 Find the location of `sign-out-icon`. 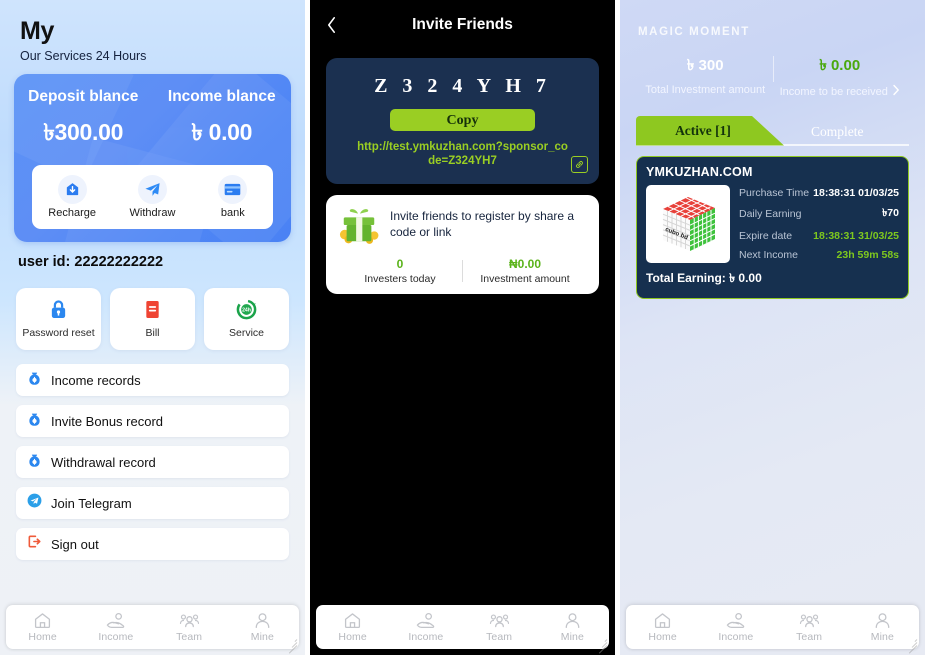

sign-out-icon is located at coordinates (34, 544).